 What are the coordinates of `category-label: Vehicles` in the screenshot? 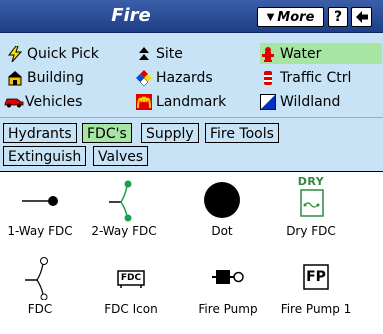 It's located at (54, 101).